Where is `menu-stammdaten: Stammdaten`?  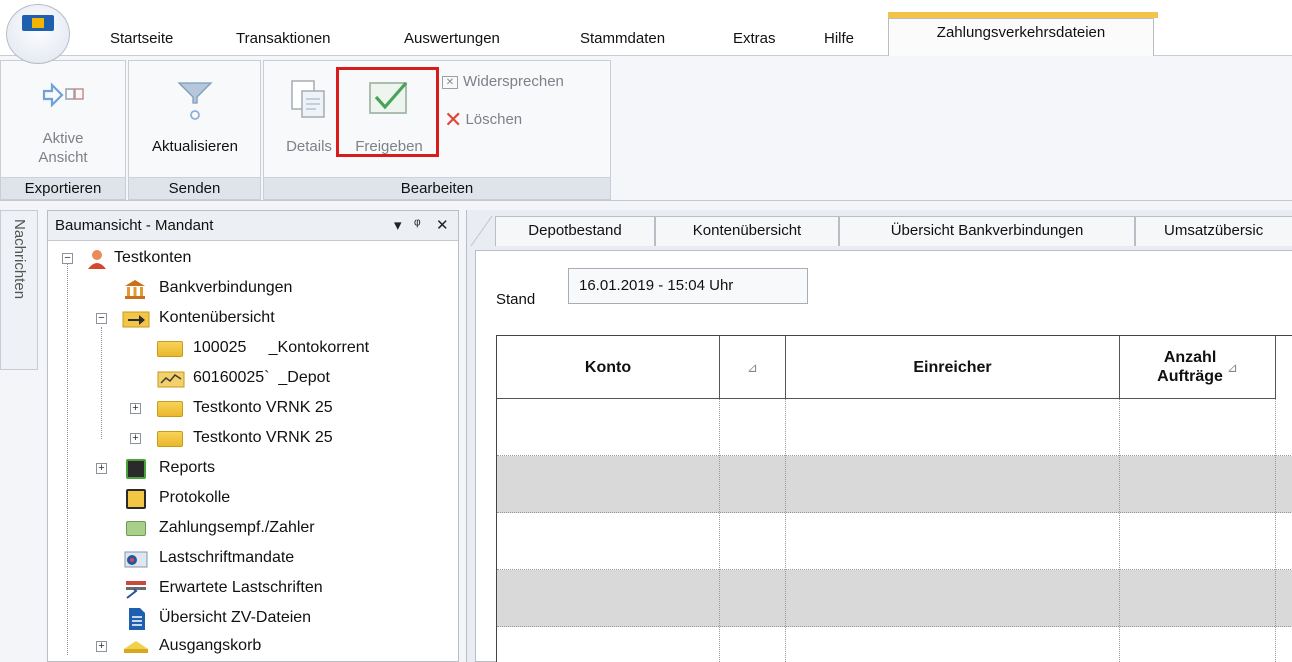
menu-stammdaten: Stammdaten is located at coordinates (622, 38).